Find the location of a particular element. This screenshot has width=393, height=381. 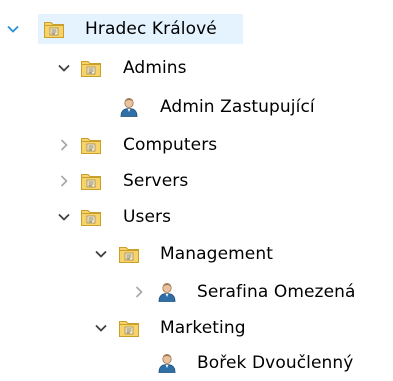

tree-node-computers: Computers is located at coordinates (196, 145).